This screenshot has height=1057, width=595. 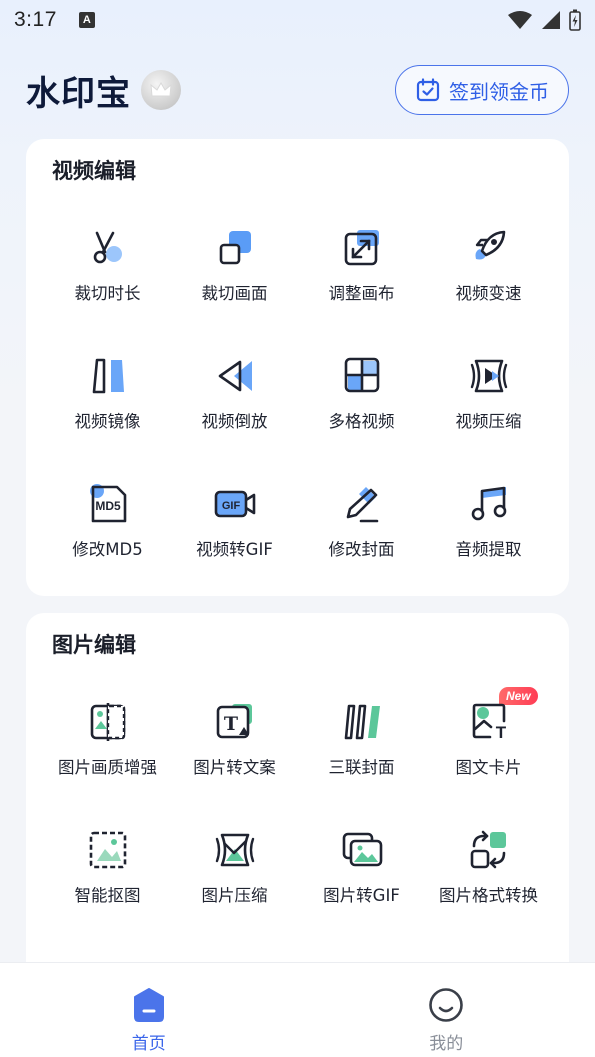 What do you see at coordinates (488, 275) in the screenshot?
I see `tool-video-speed: 视频变速` at bounding box center [488, 275].